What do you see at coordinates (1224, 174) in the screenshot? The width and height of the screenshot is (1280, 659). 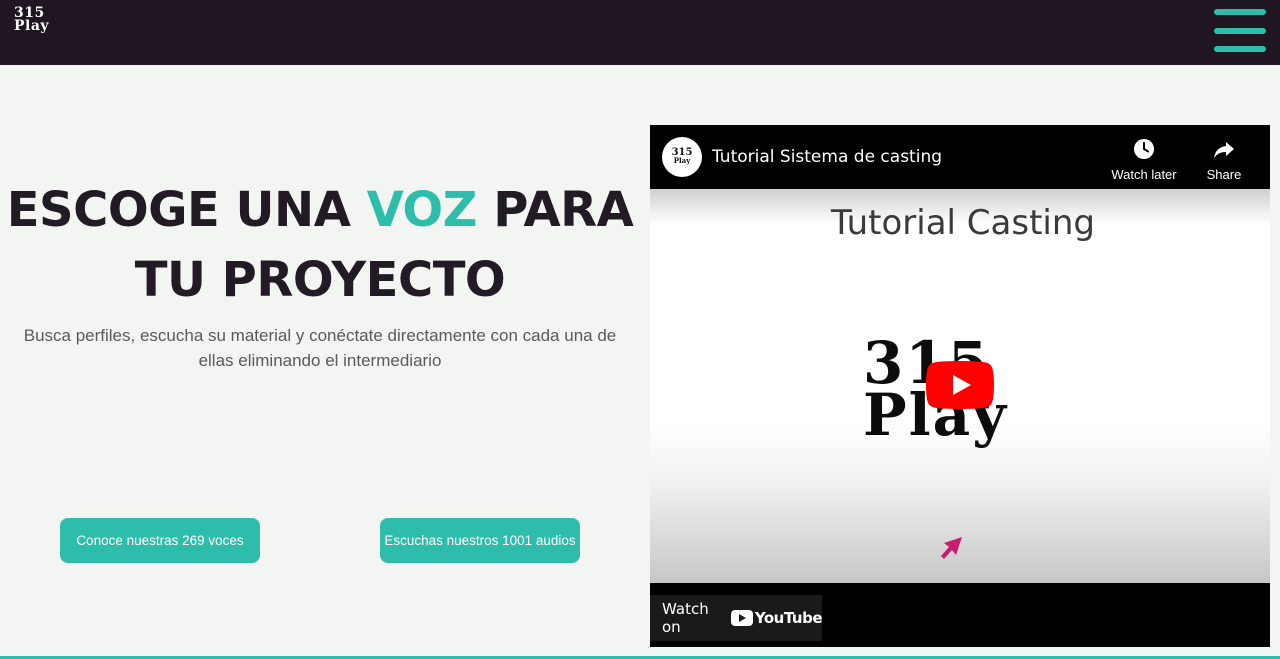 I see `share-label: Share` at bounding box center [1224, 174].